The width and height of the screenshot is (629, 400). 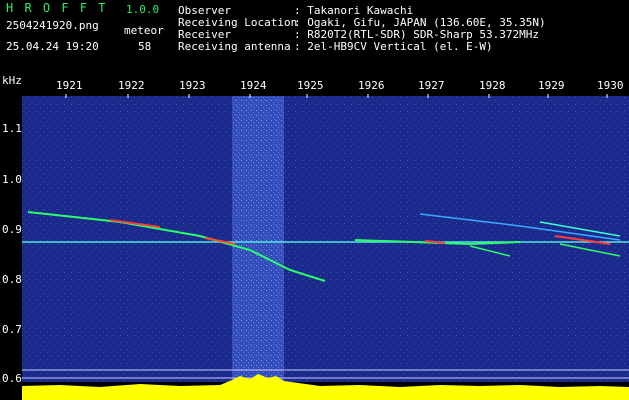 I want to click on time-label: 1928, so click(x=492, y=85).